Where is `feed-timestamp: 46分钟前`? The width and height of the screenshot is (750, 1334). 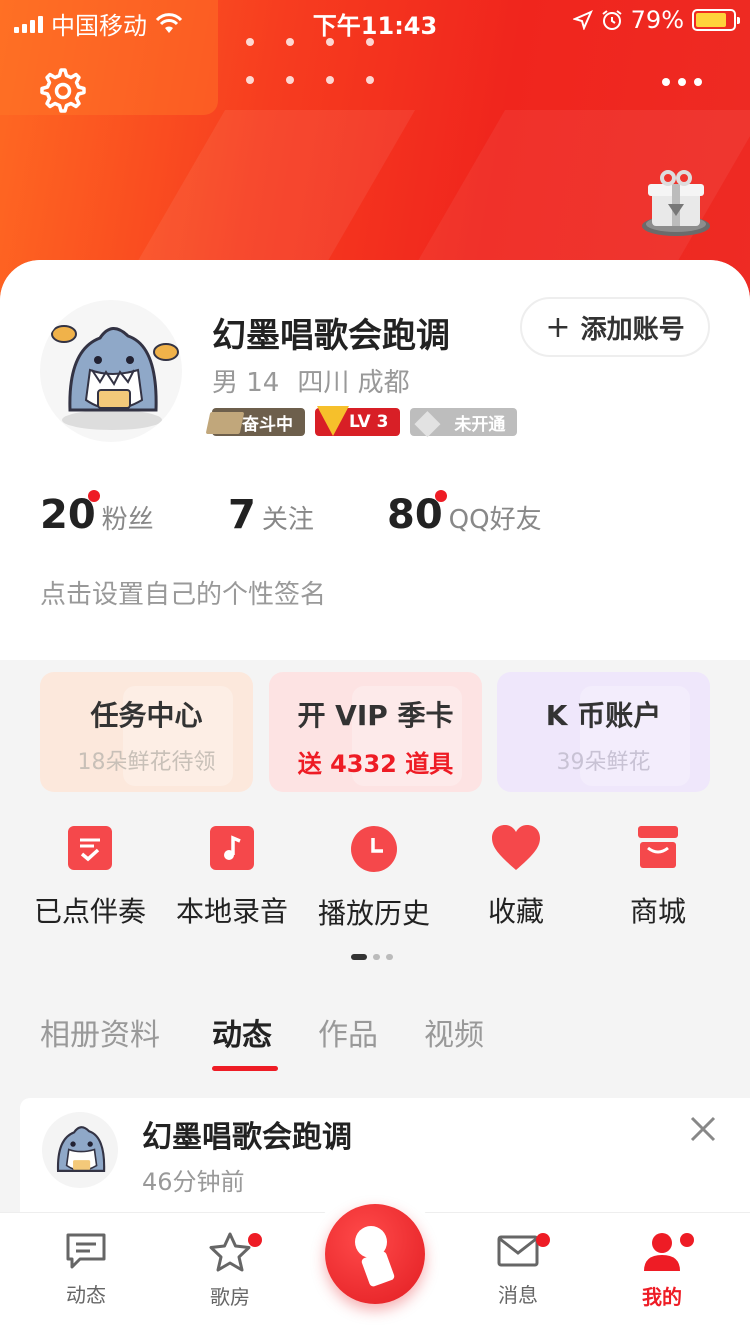 feed-timestamp: 46分钟前 is located at coordinates (193, 1182).